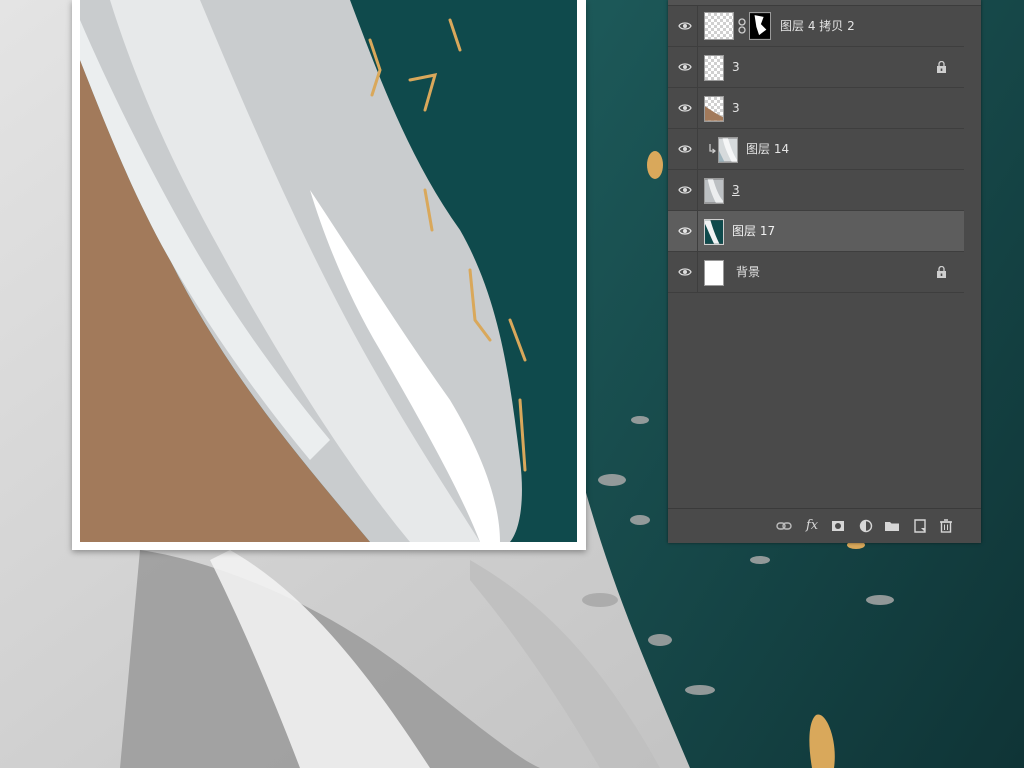  What do you see at coordinates (742, 26) in the screenshot?
I see `mask-link-icon` at bounding box center [742, 26].